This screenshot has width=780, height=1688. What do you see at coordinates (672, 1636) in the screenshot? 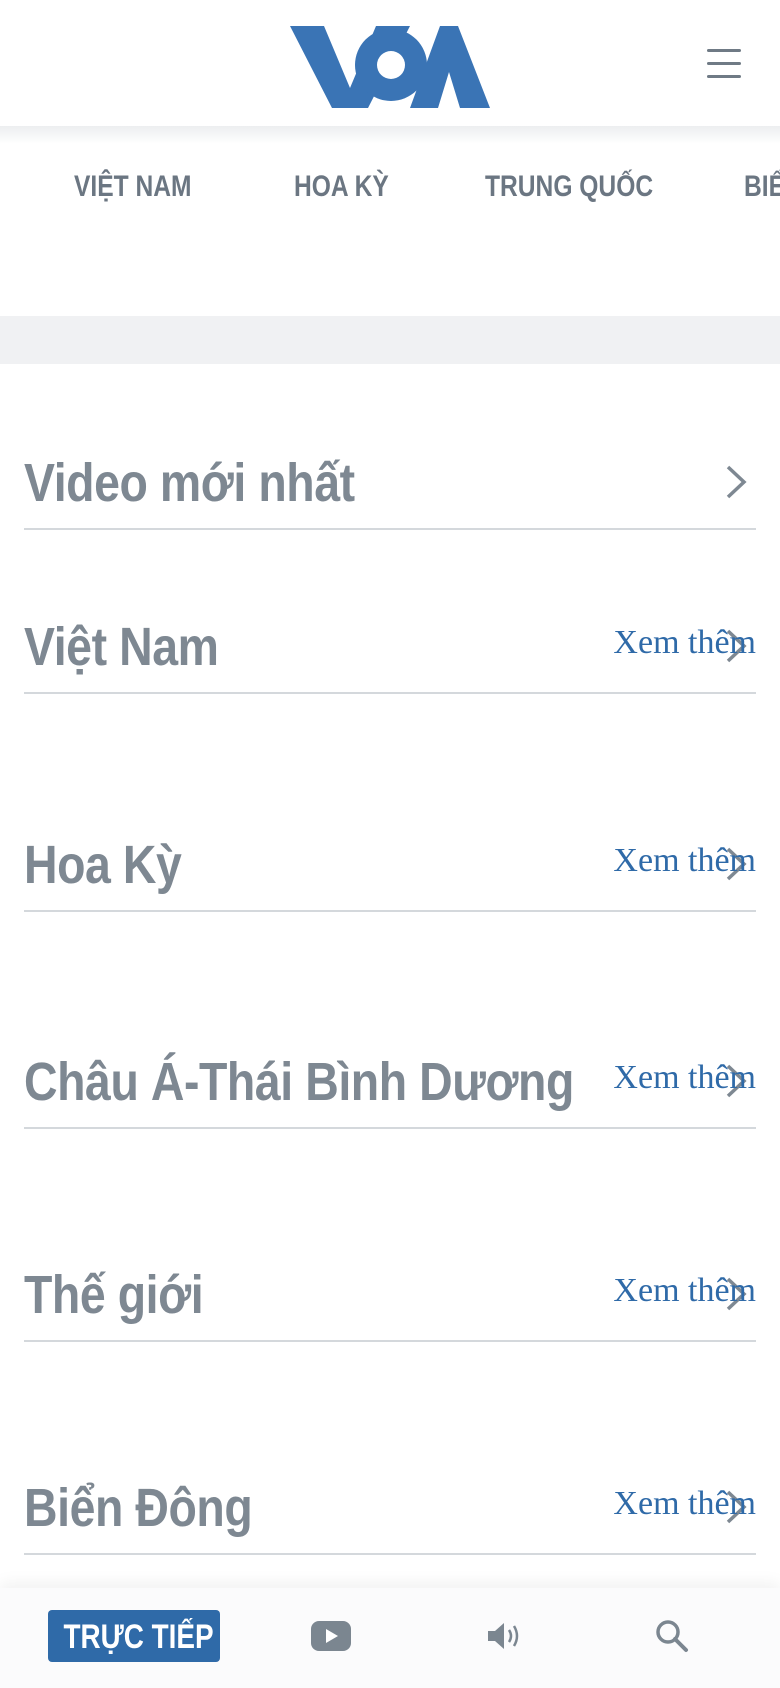
I see `search-icon` at bounding box center [672, 1636].